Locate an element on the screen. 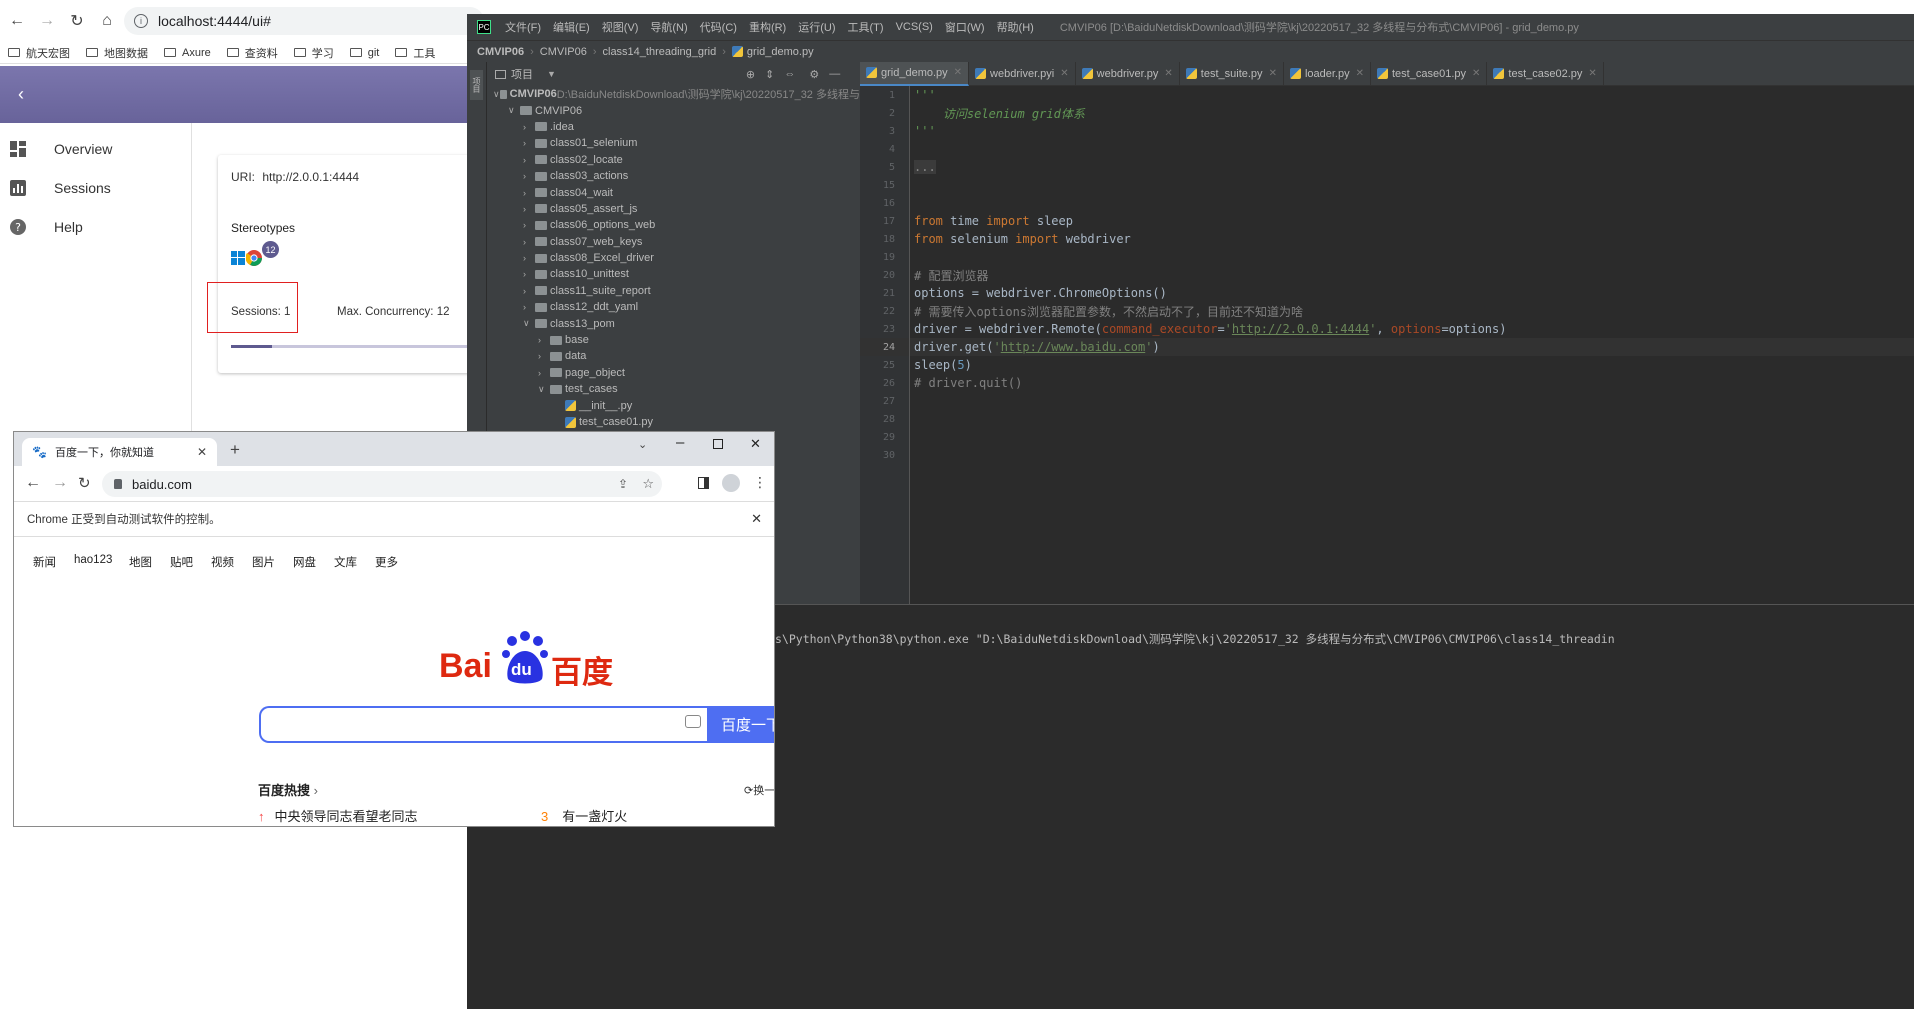 This screenshot has height=1009, width=1914. gear-icon: ⚙ is located at coordinates (814, 74).